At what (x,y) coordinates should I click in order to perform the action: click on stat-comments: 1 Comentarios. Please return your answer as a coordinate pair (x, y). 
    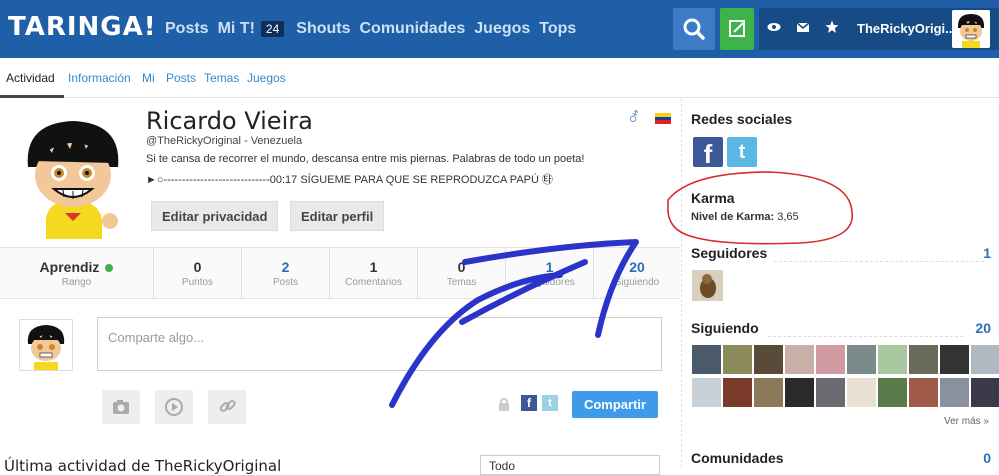
    Looking at the image, I should click on (374, 274).